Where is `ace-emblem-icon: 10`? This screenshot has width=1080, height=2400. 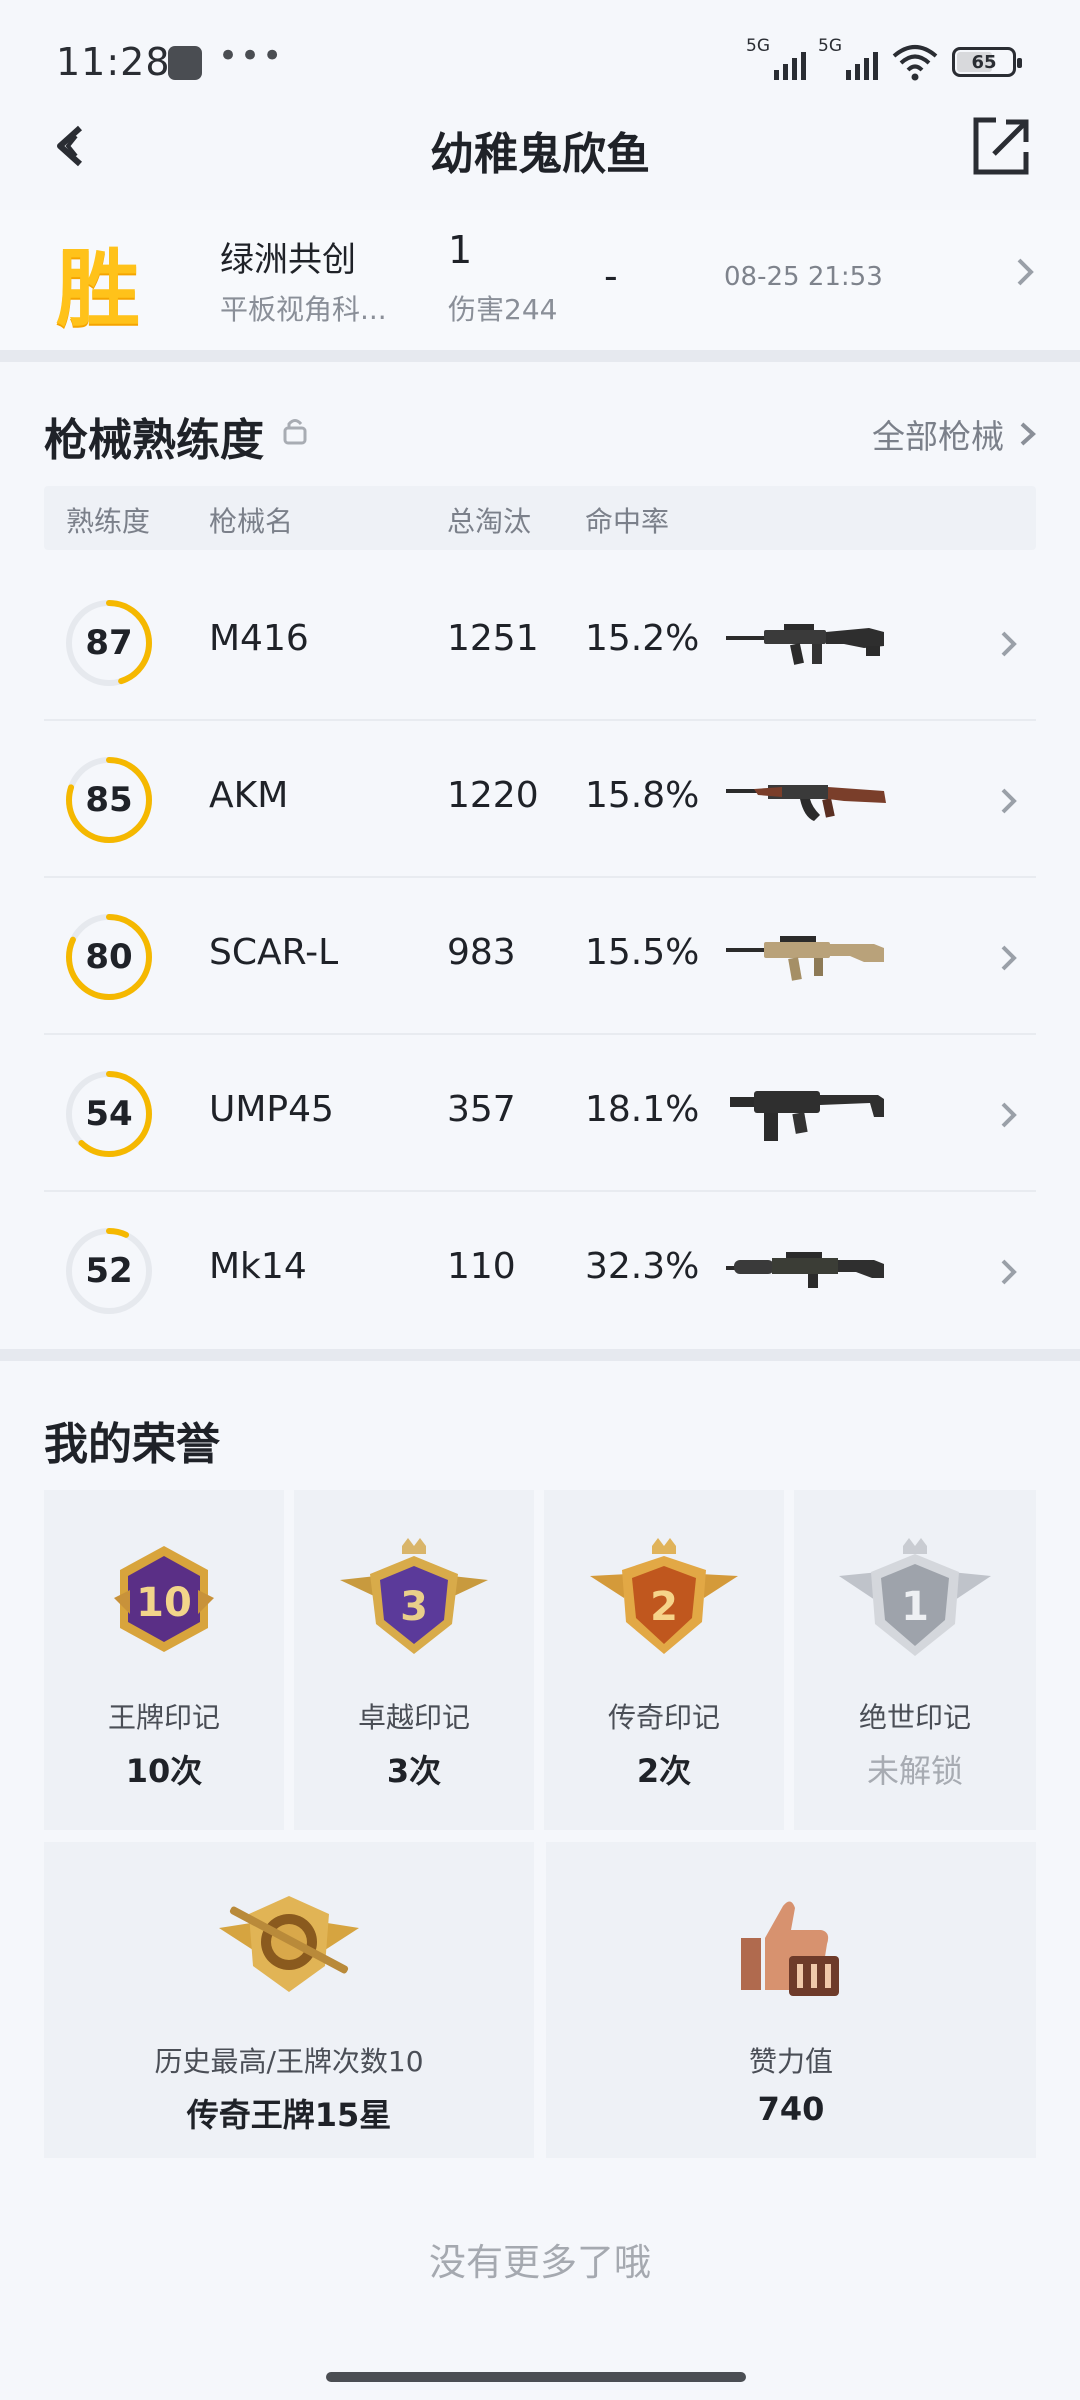
ace-emblem-icon: 10 is located at coordinates (164, 1599).